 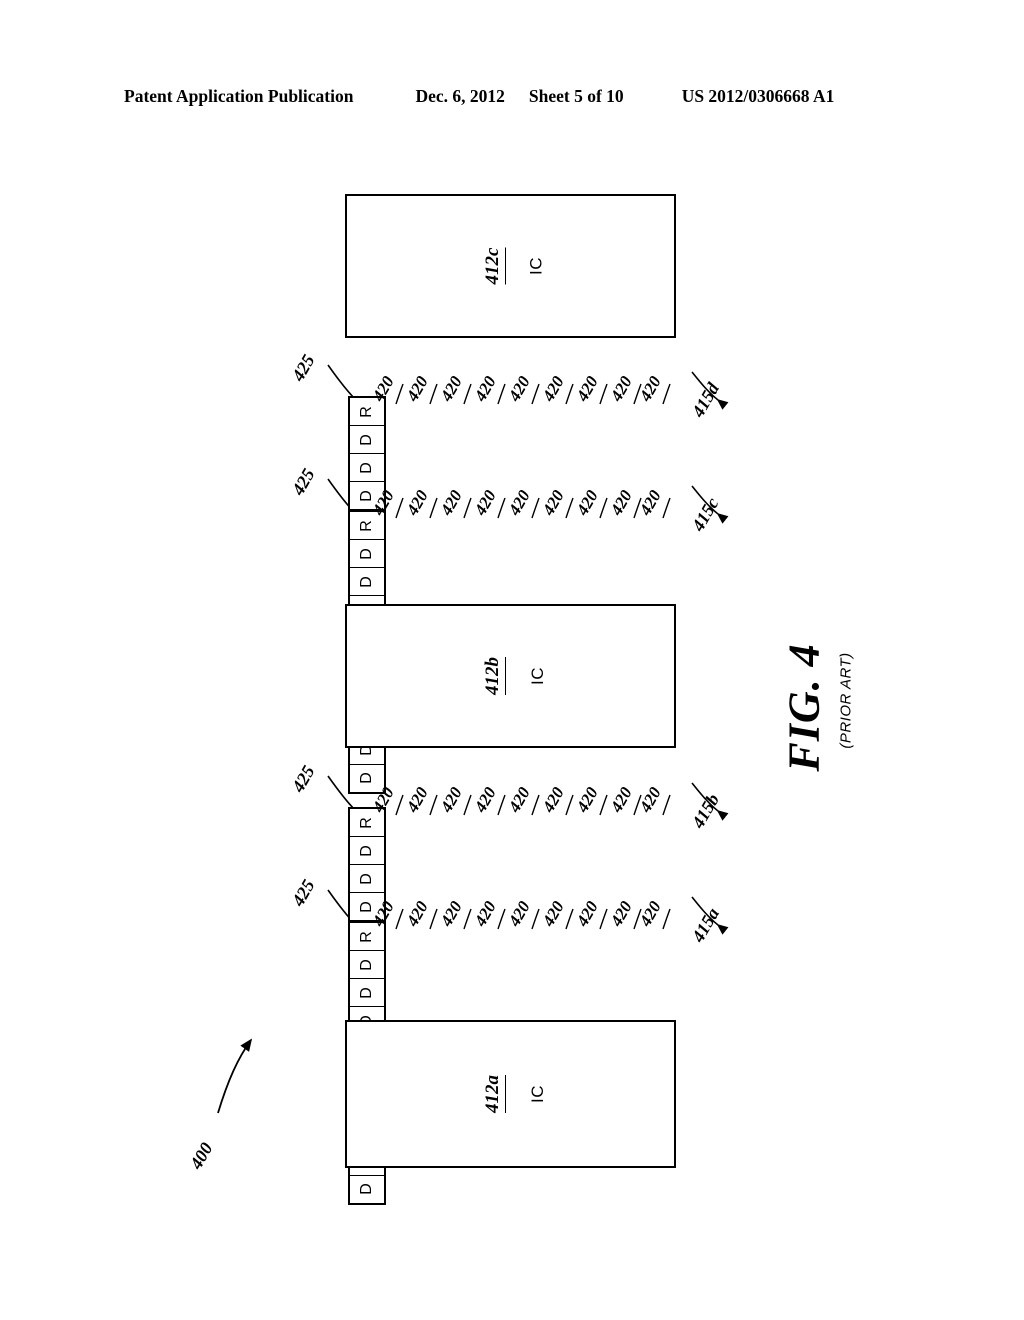 I want to click on ref-425-415d: 425, so click(x=303, y=368).